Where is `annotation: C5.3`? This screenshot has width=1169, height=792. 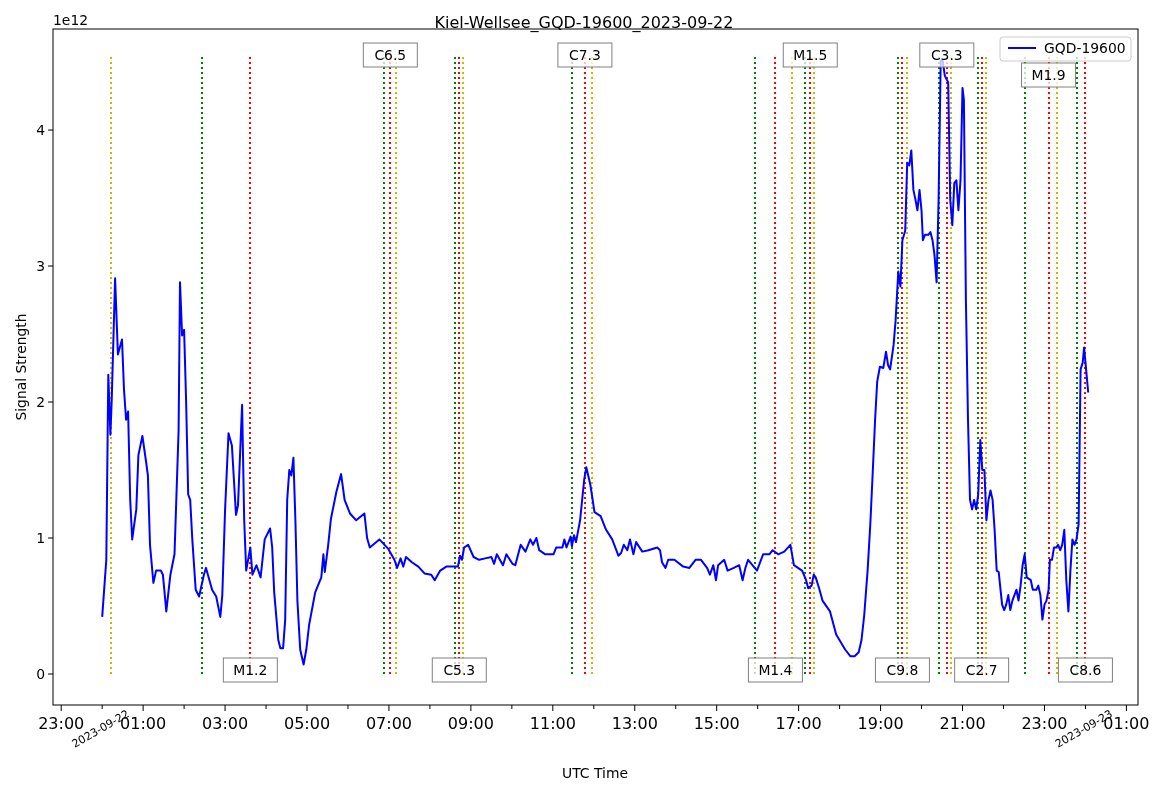 annotation: C5.3 is located at coordinates (459, 670).